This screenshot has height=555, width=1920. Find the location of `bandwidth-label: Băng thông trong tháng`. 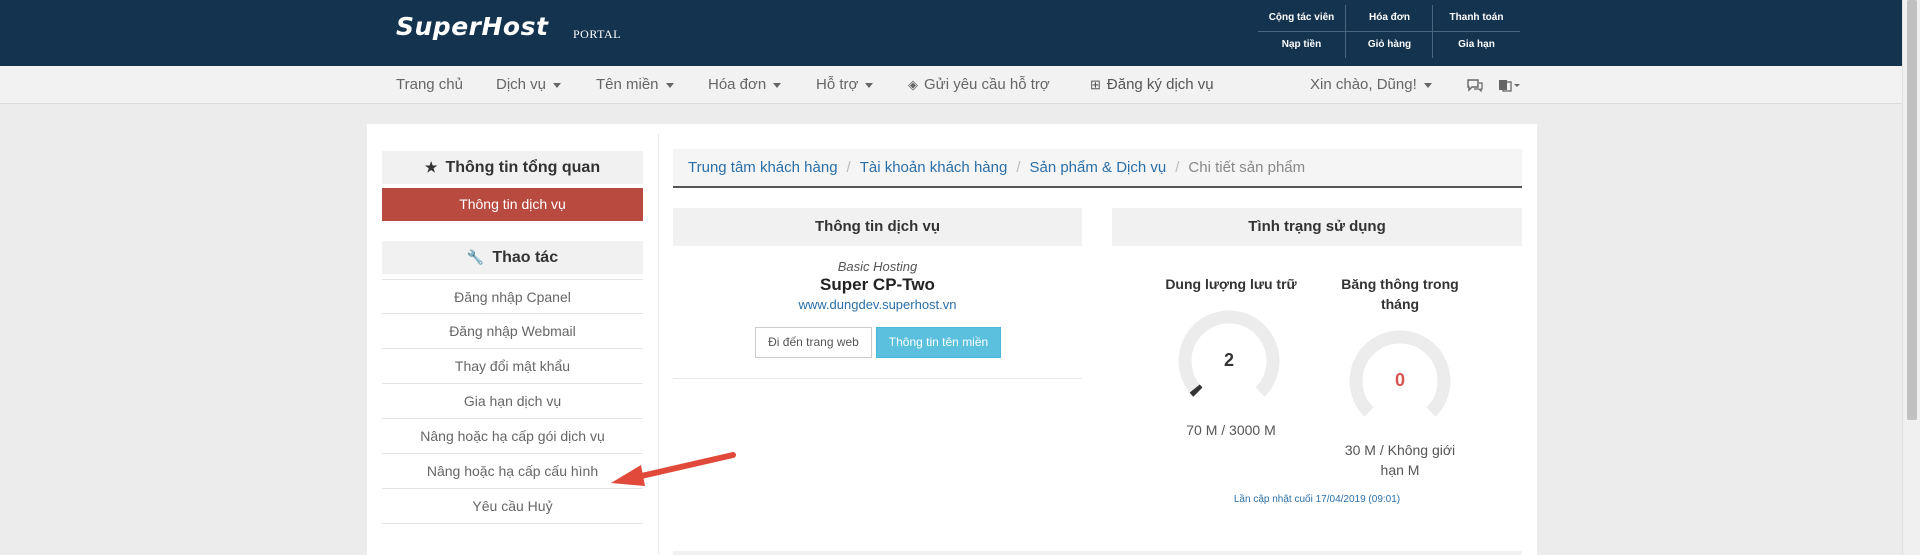

bandwidth-label: Băng thông trong tháng is located at coordinates (1400, 294).